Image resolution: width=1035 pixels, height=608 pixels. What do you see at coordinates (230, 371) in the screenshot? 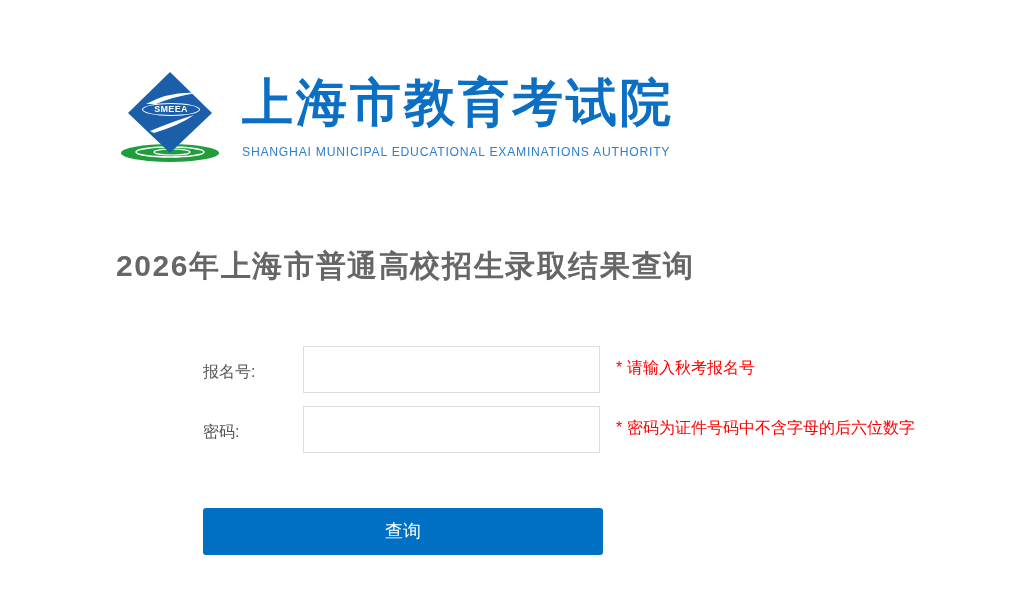
I see `field-label: 报名号:` at bounding box center [230, 371].